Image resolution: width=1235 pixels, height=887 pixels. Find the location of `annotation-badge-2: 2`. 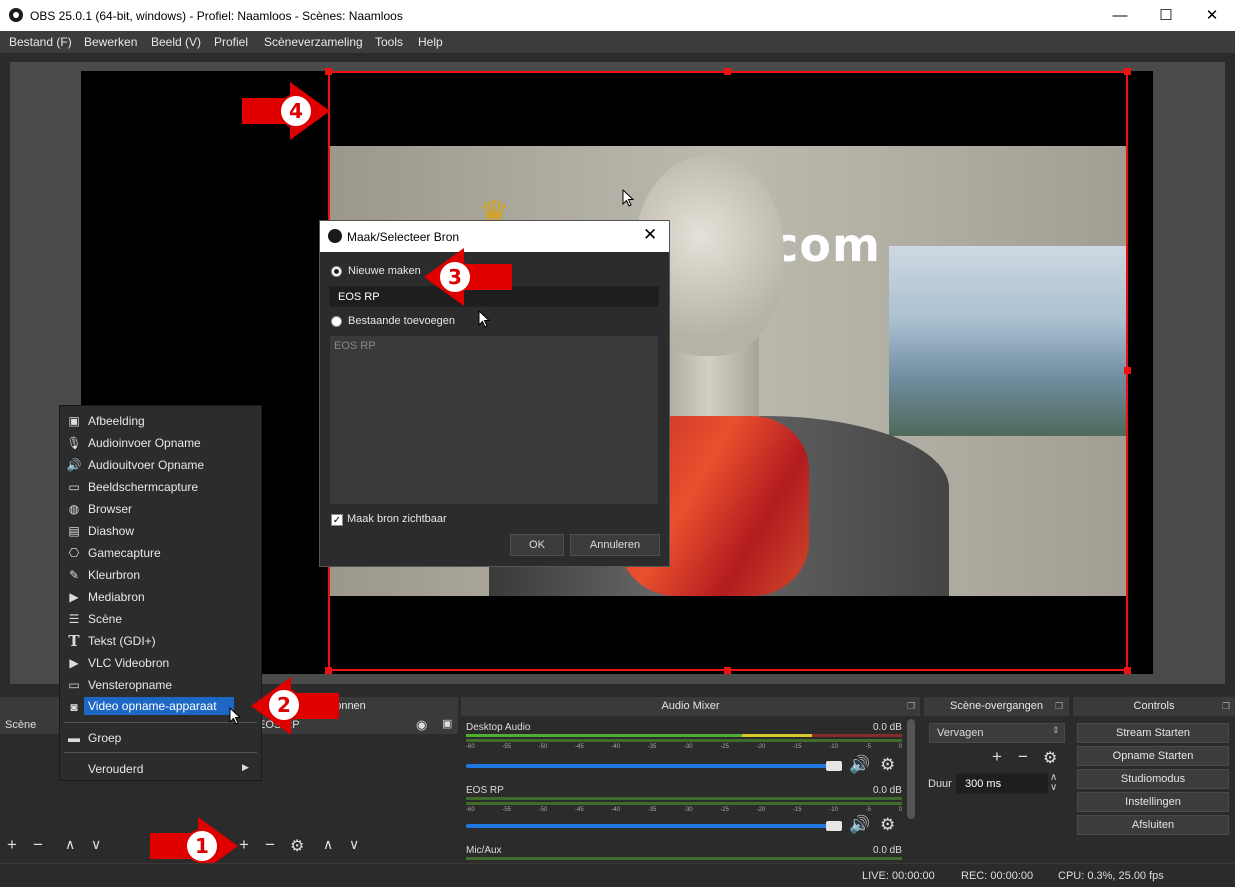

annotation-badge-2: 2 is located at coordinates (284, 705).